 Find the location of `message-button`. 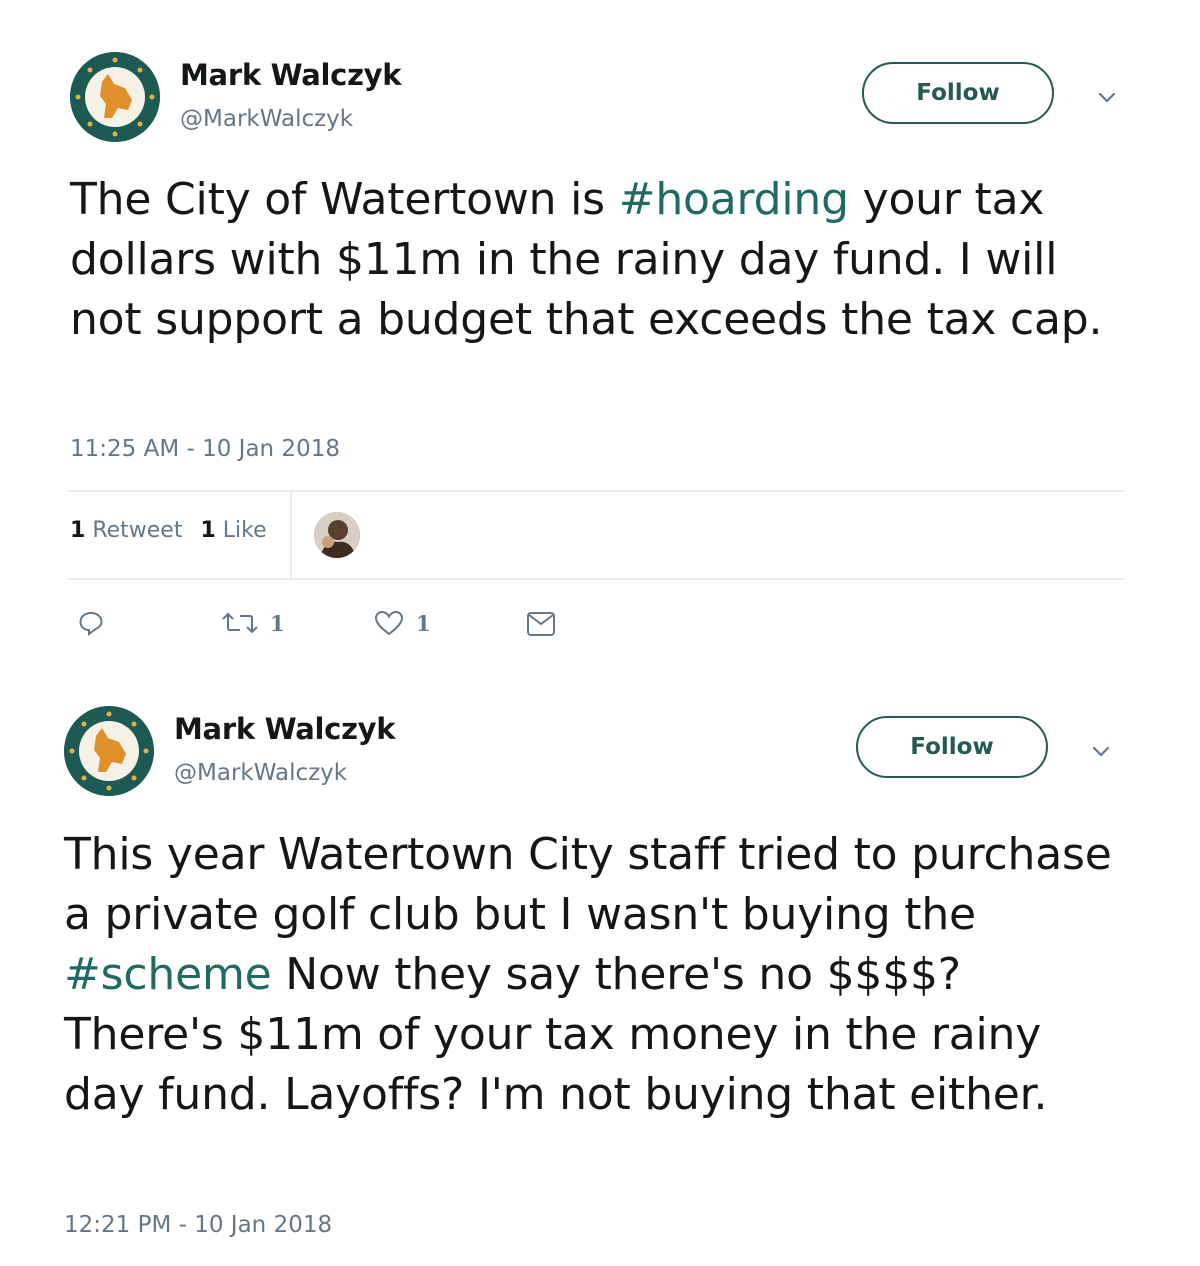

message-button is located at coordinates (541, 624).